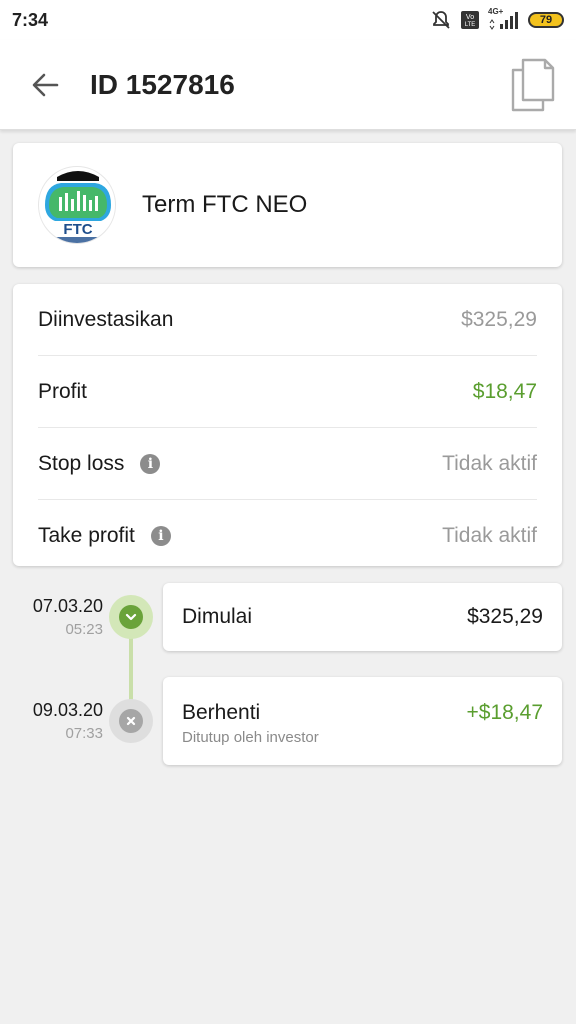 This screenshot has height=1024, width=576. I want to click on app-bar: ID 1527816, so click(288, 85).